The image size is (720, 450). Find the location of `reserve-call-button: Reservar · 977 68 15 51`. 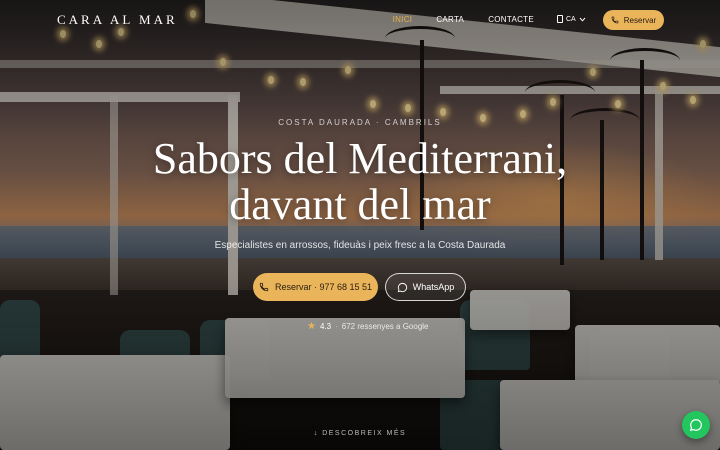

reserve-call-button: Reservar · 977 68 15 51 is located at coordinates (315, 287).